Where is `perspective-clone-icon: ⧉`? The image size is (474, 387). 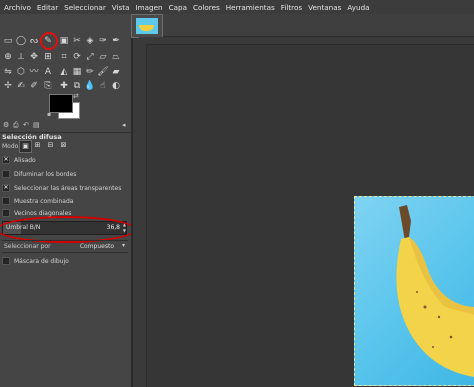 perspective-clone-icon: ⧉ is located at coordinates (77, 86).